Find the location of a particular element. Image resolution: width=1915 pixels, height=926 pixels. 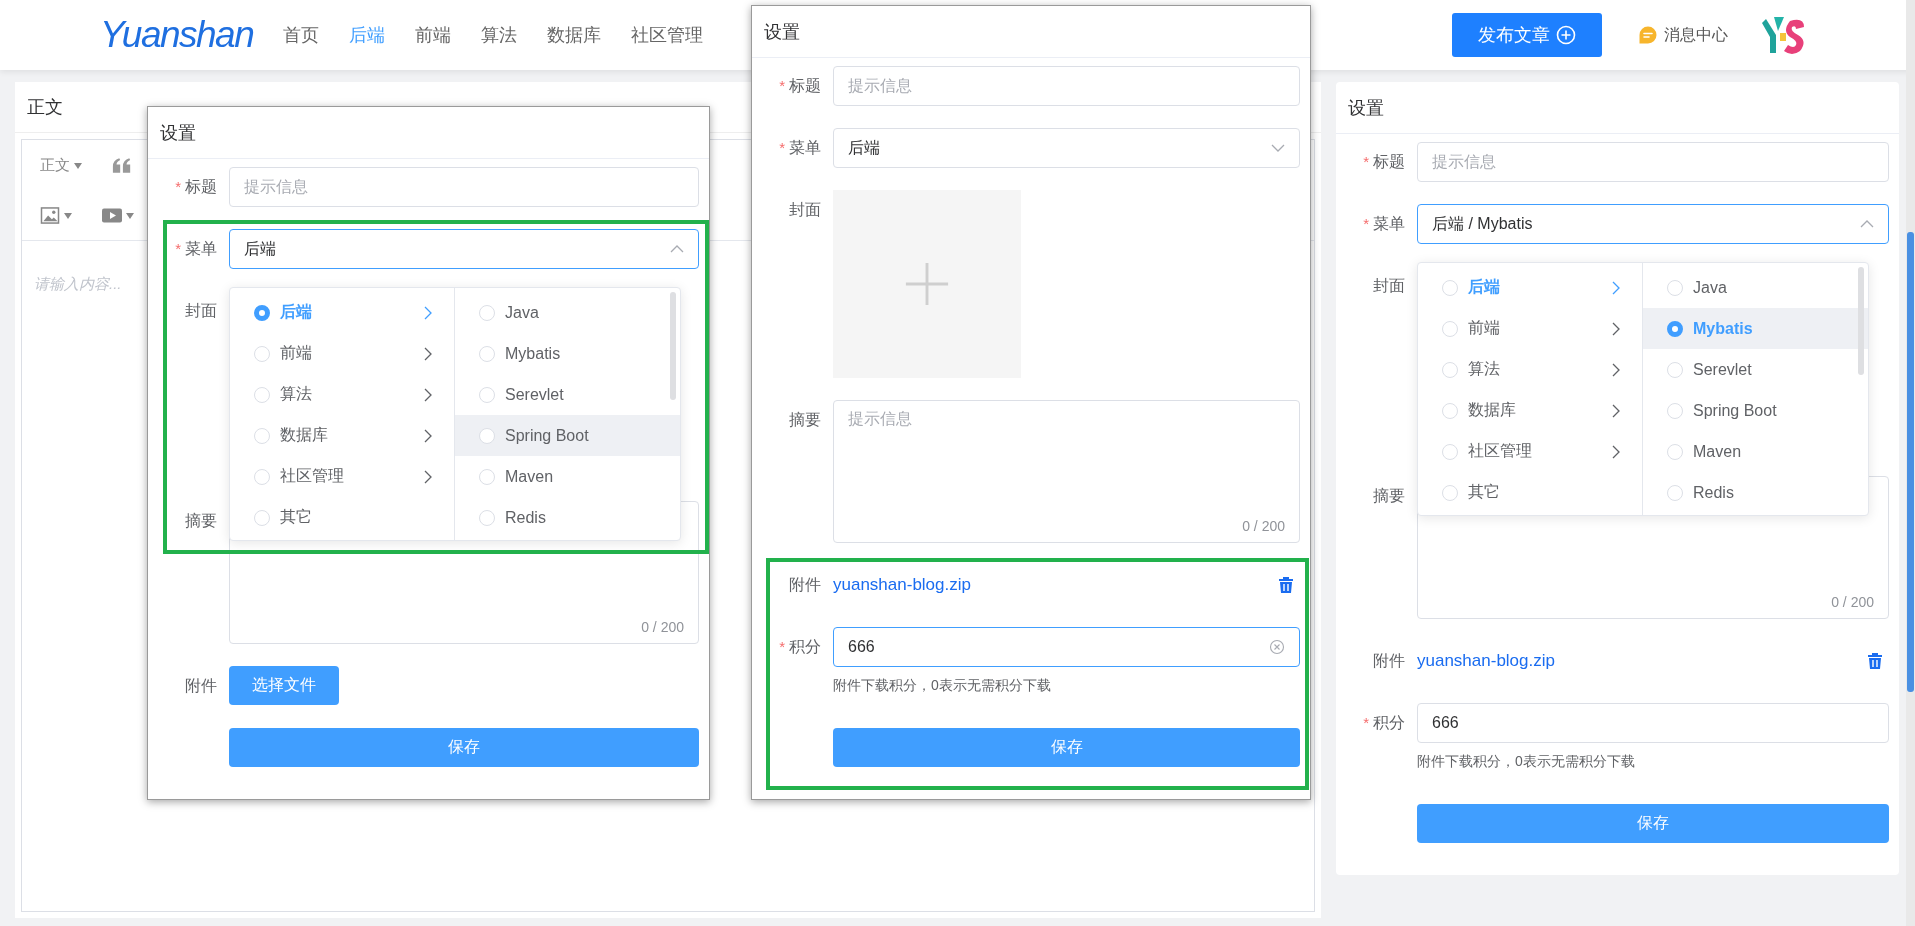

placeholder-text: 提示信息 is located at coordinates (880, 418).